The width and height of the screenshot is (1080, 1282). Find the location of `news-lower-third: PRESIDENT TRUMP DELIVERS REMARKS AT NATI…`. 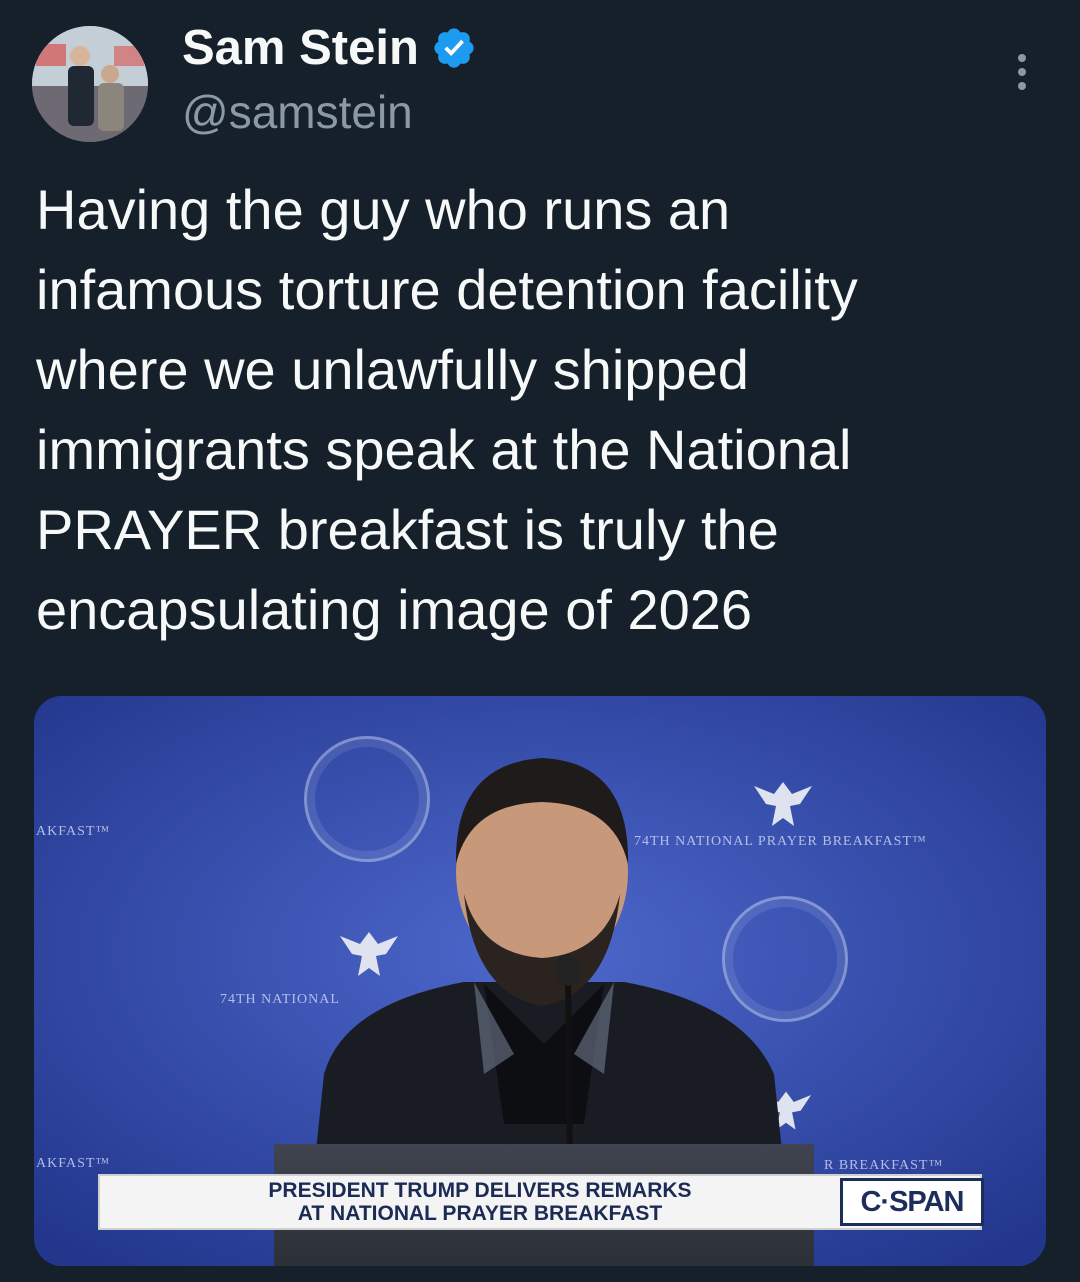

news-lower-third: PRESIDENT TRUMP DELIVERS REMARKS AT NATI… is located at coordinates (541, 1202).